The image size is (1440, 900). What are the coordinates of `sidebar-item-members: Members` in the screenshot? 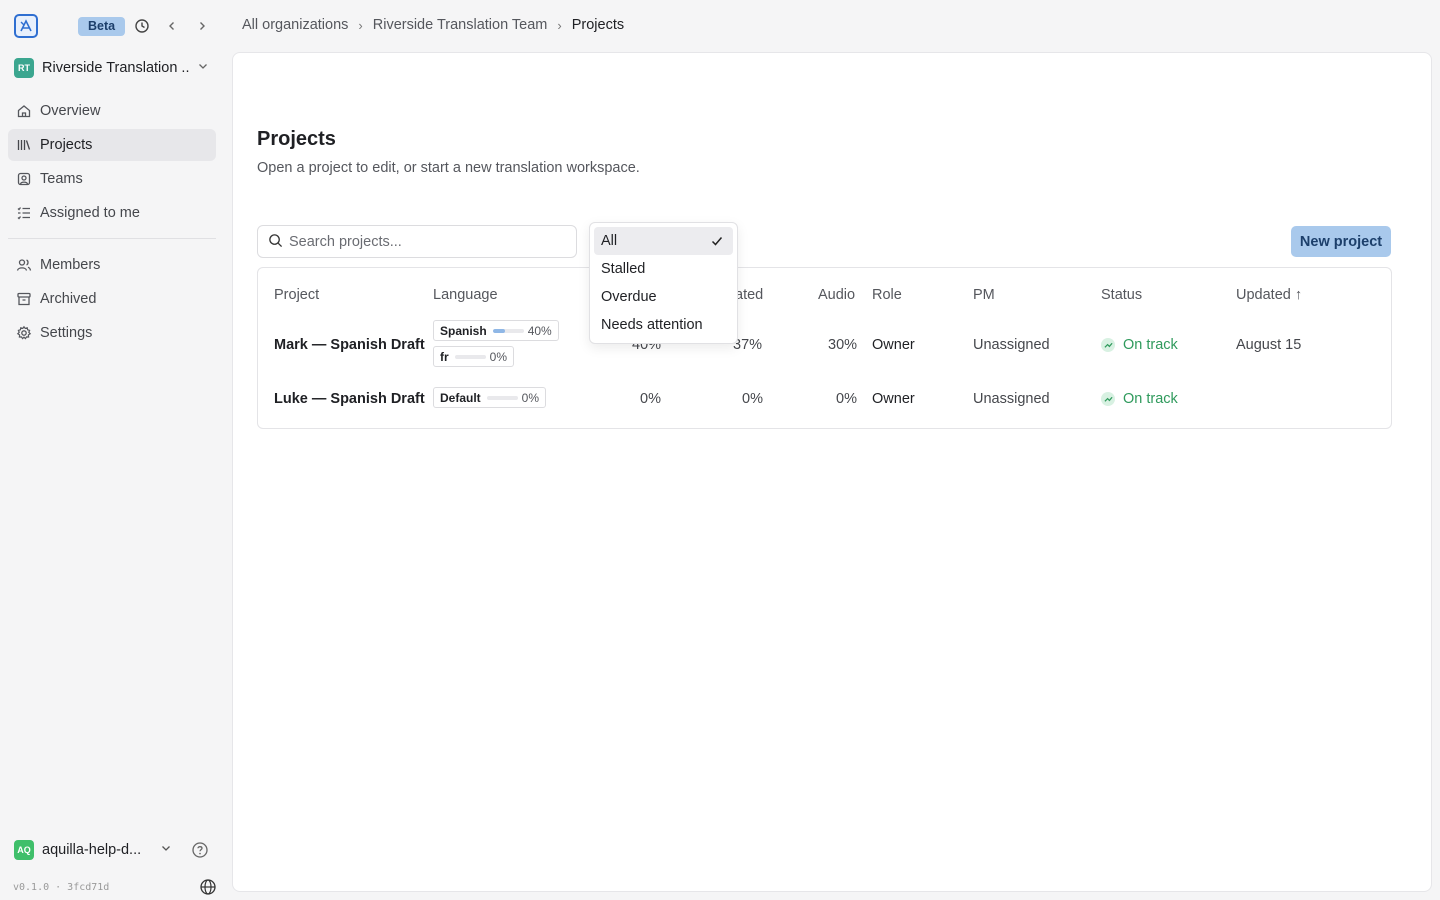 It's located at (112, 265).